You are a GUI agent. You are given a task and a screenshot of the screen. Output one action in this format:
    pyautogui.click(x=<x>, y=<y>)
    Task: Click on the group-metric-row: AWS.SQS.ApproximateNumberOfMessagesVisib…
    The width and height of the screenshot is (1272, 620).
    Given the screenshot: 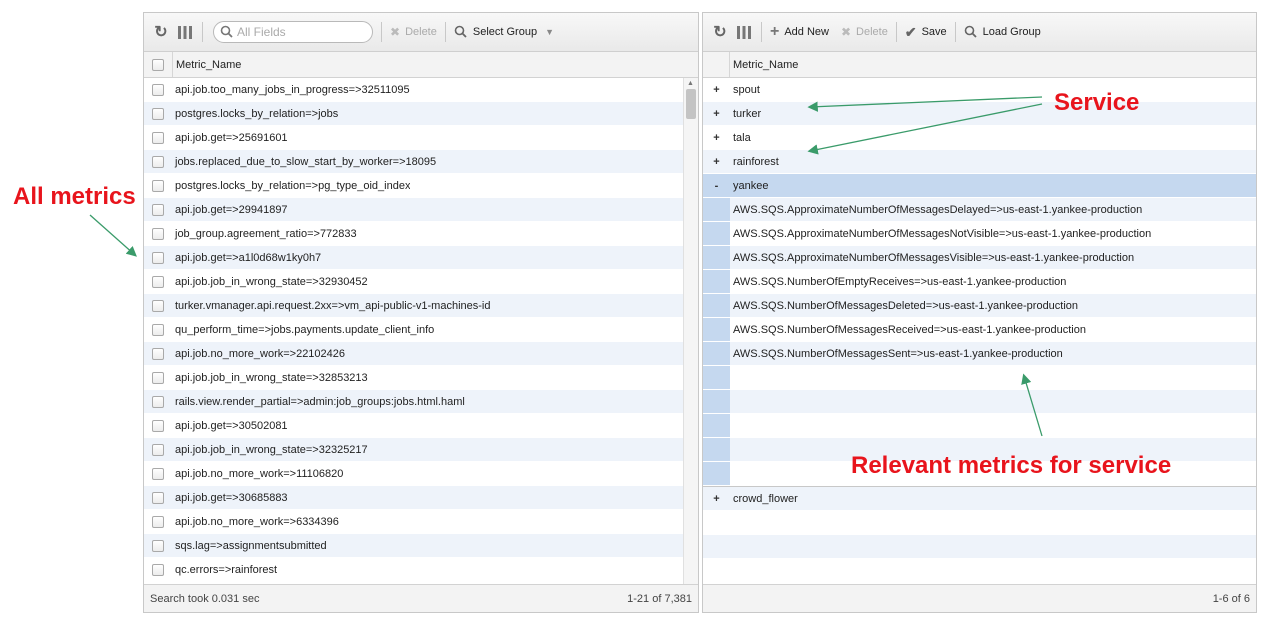 What is the action you would take?
    pyautogui.click(x=979, y=258)
    